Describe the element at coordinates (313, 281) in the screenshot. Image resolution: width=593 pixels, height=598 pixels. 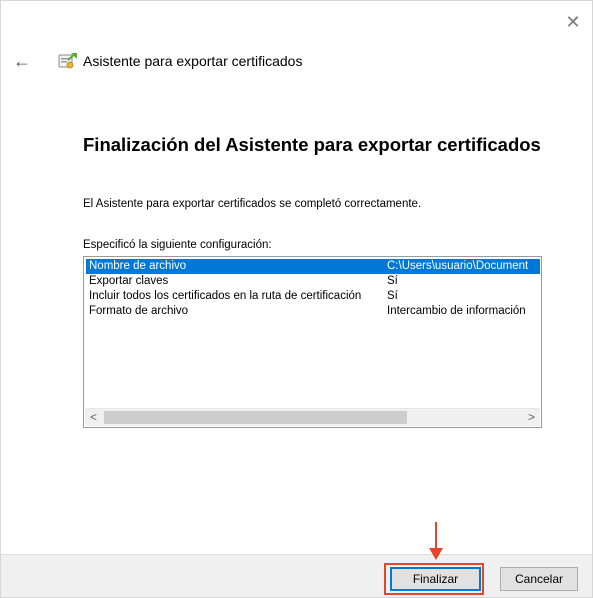
I see `settings-row: Exportar claves Sí` at that location.